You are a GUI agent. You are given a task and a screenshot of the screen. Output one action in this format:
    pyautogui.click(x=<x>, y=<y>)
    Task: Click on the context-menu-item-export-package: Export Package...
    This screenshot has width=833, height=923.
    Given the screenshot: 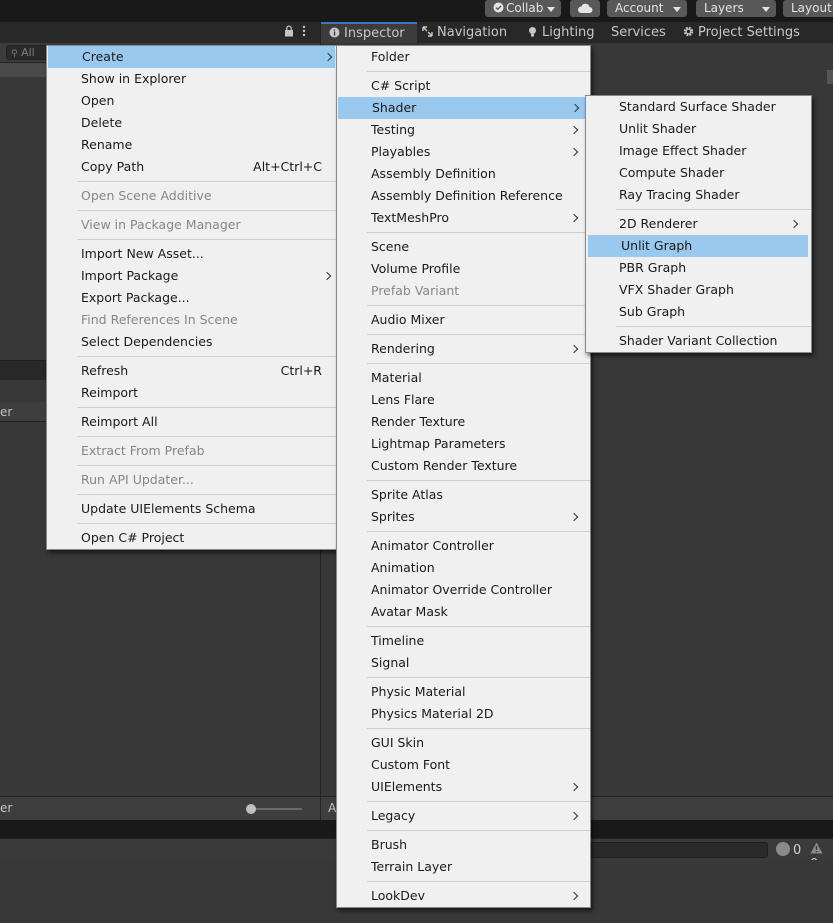 What is the action you would take?
    pyautogui.click(x=191, y=298)
    